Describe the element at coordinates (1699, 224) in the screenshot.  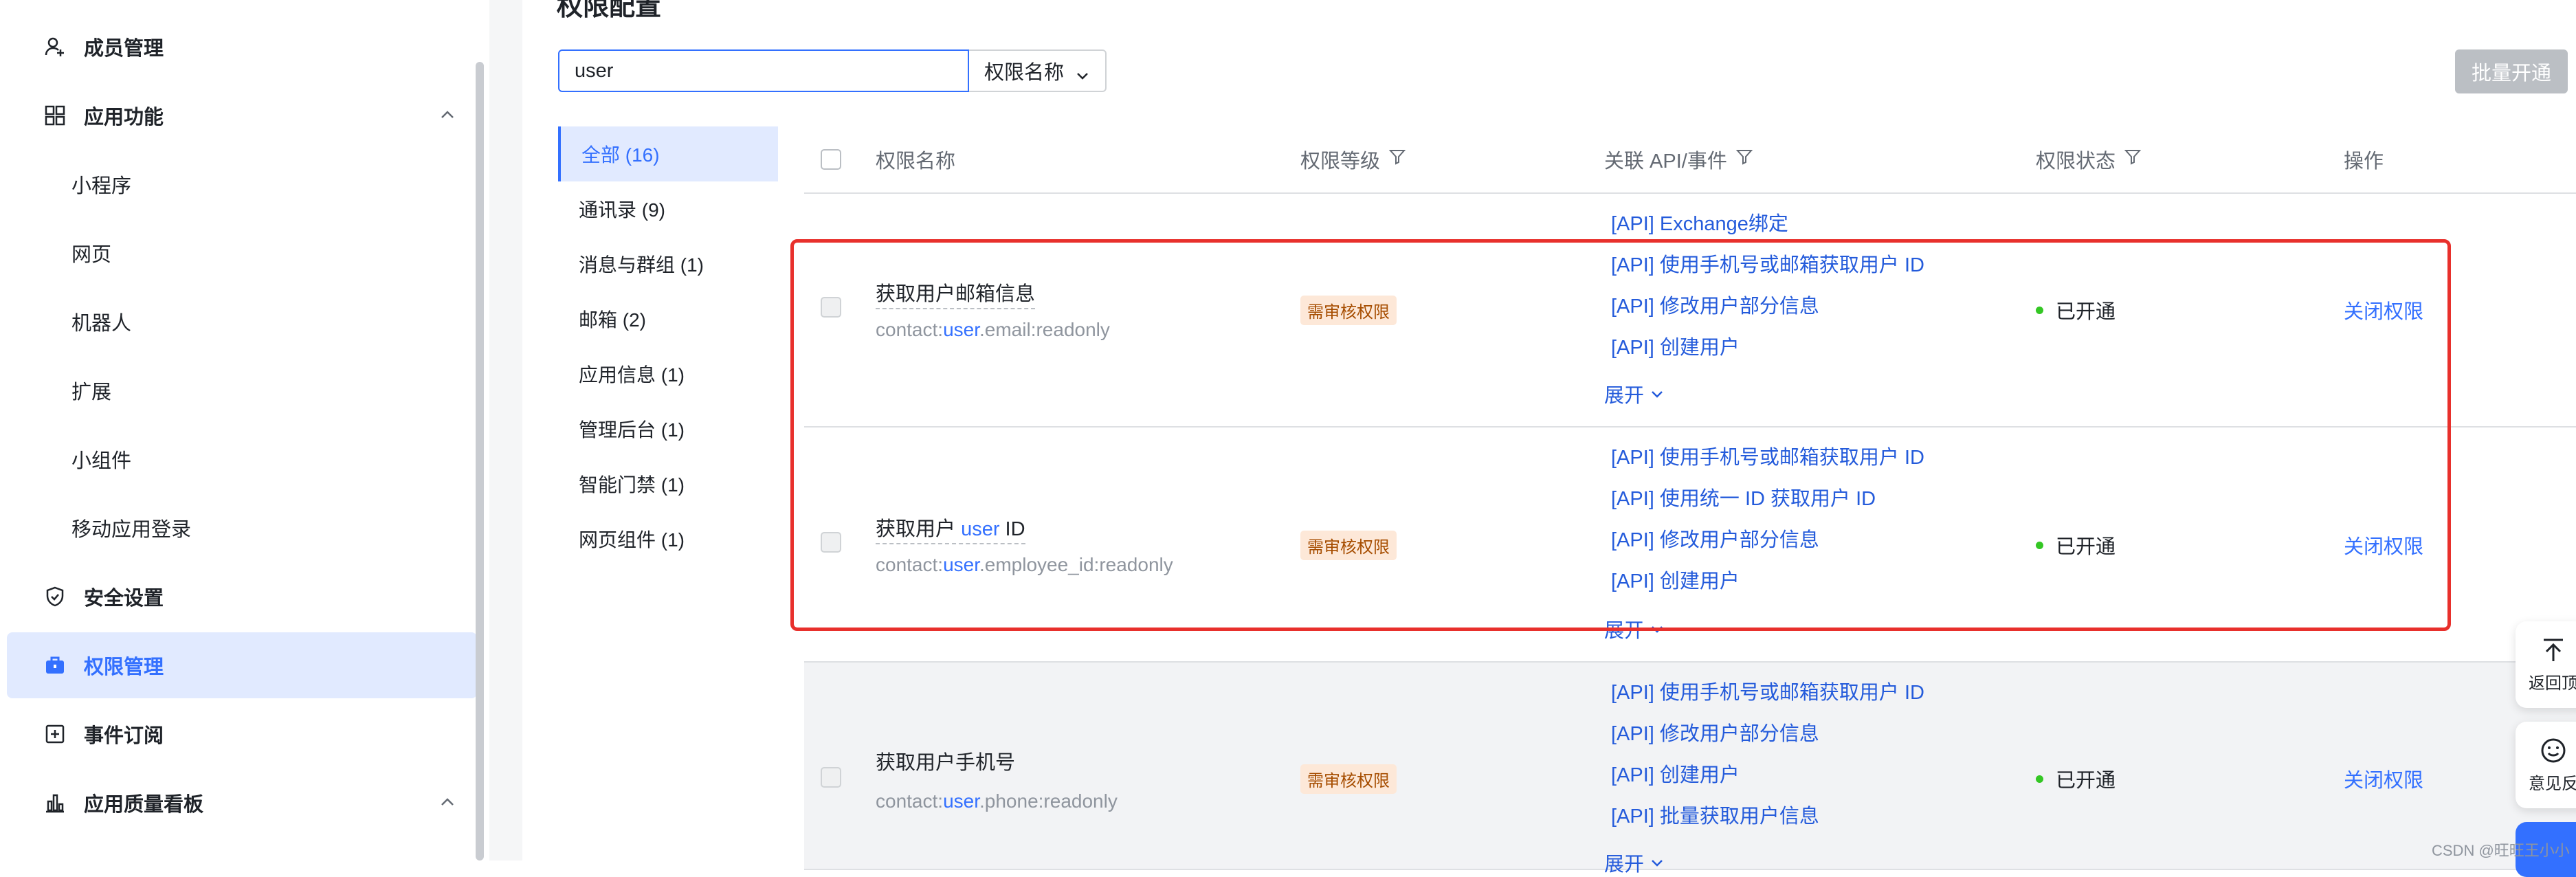
I see `api-link: [API] Exchange绑定` at that location.